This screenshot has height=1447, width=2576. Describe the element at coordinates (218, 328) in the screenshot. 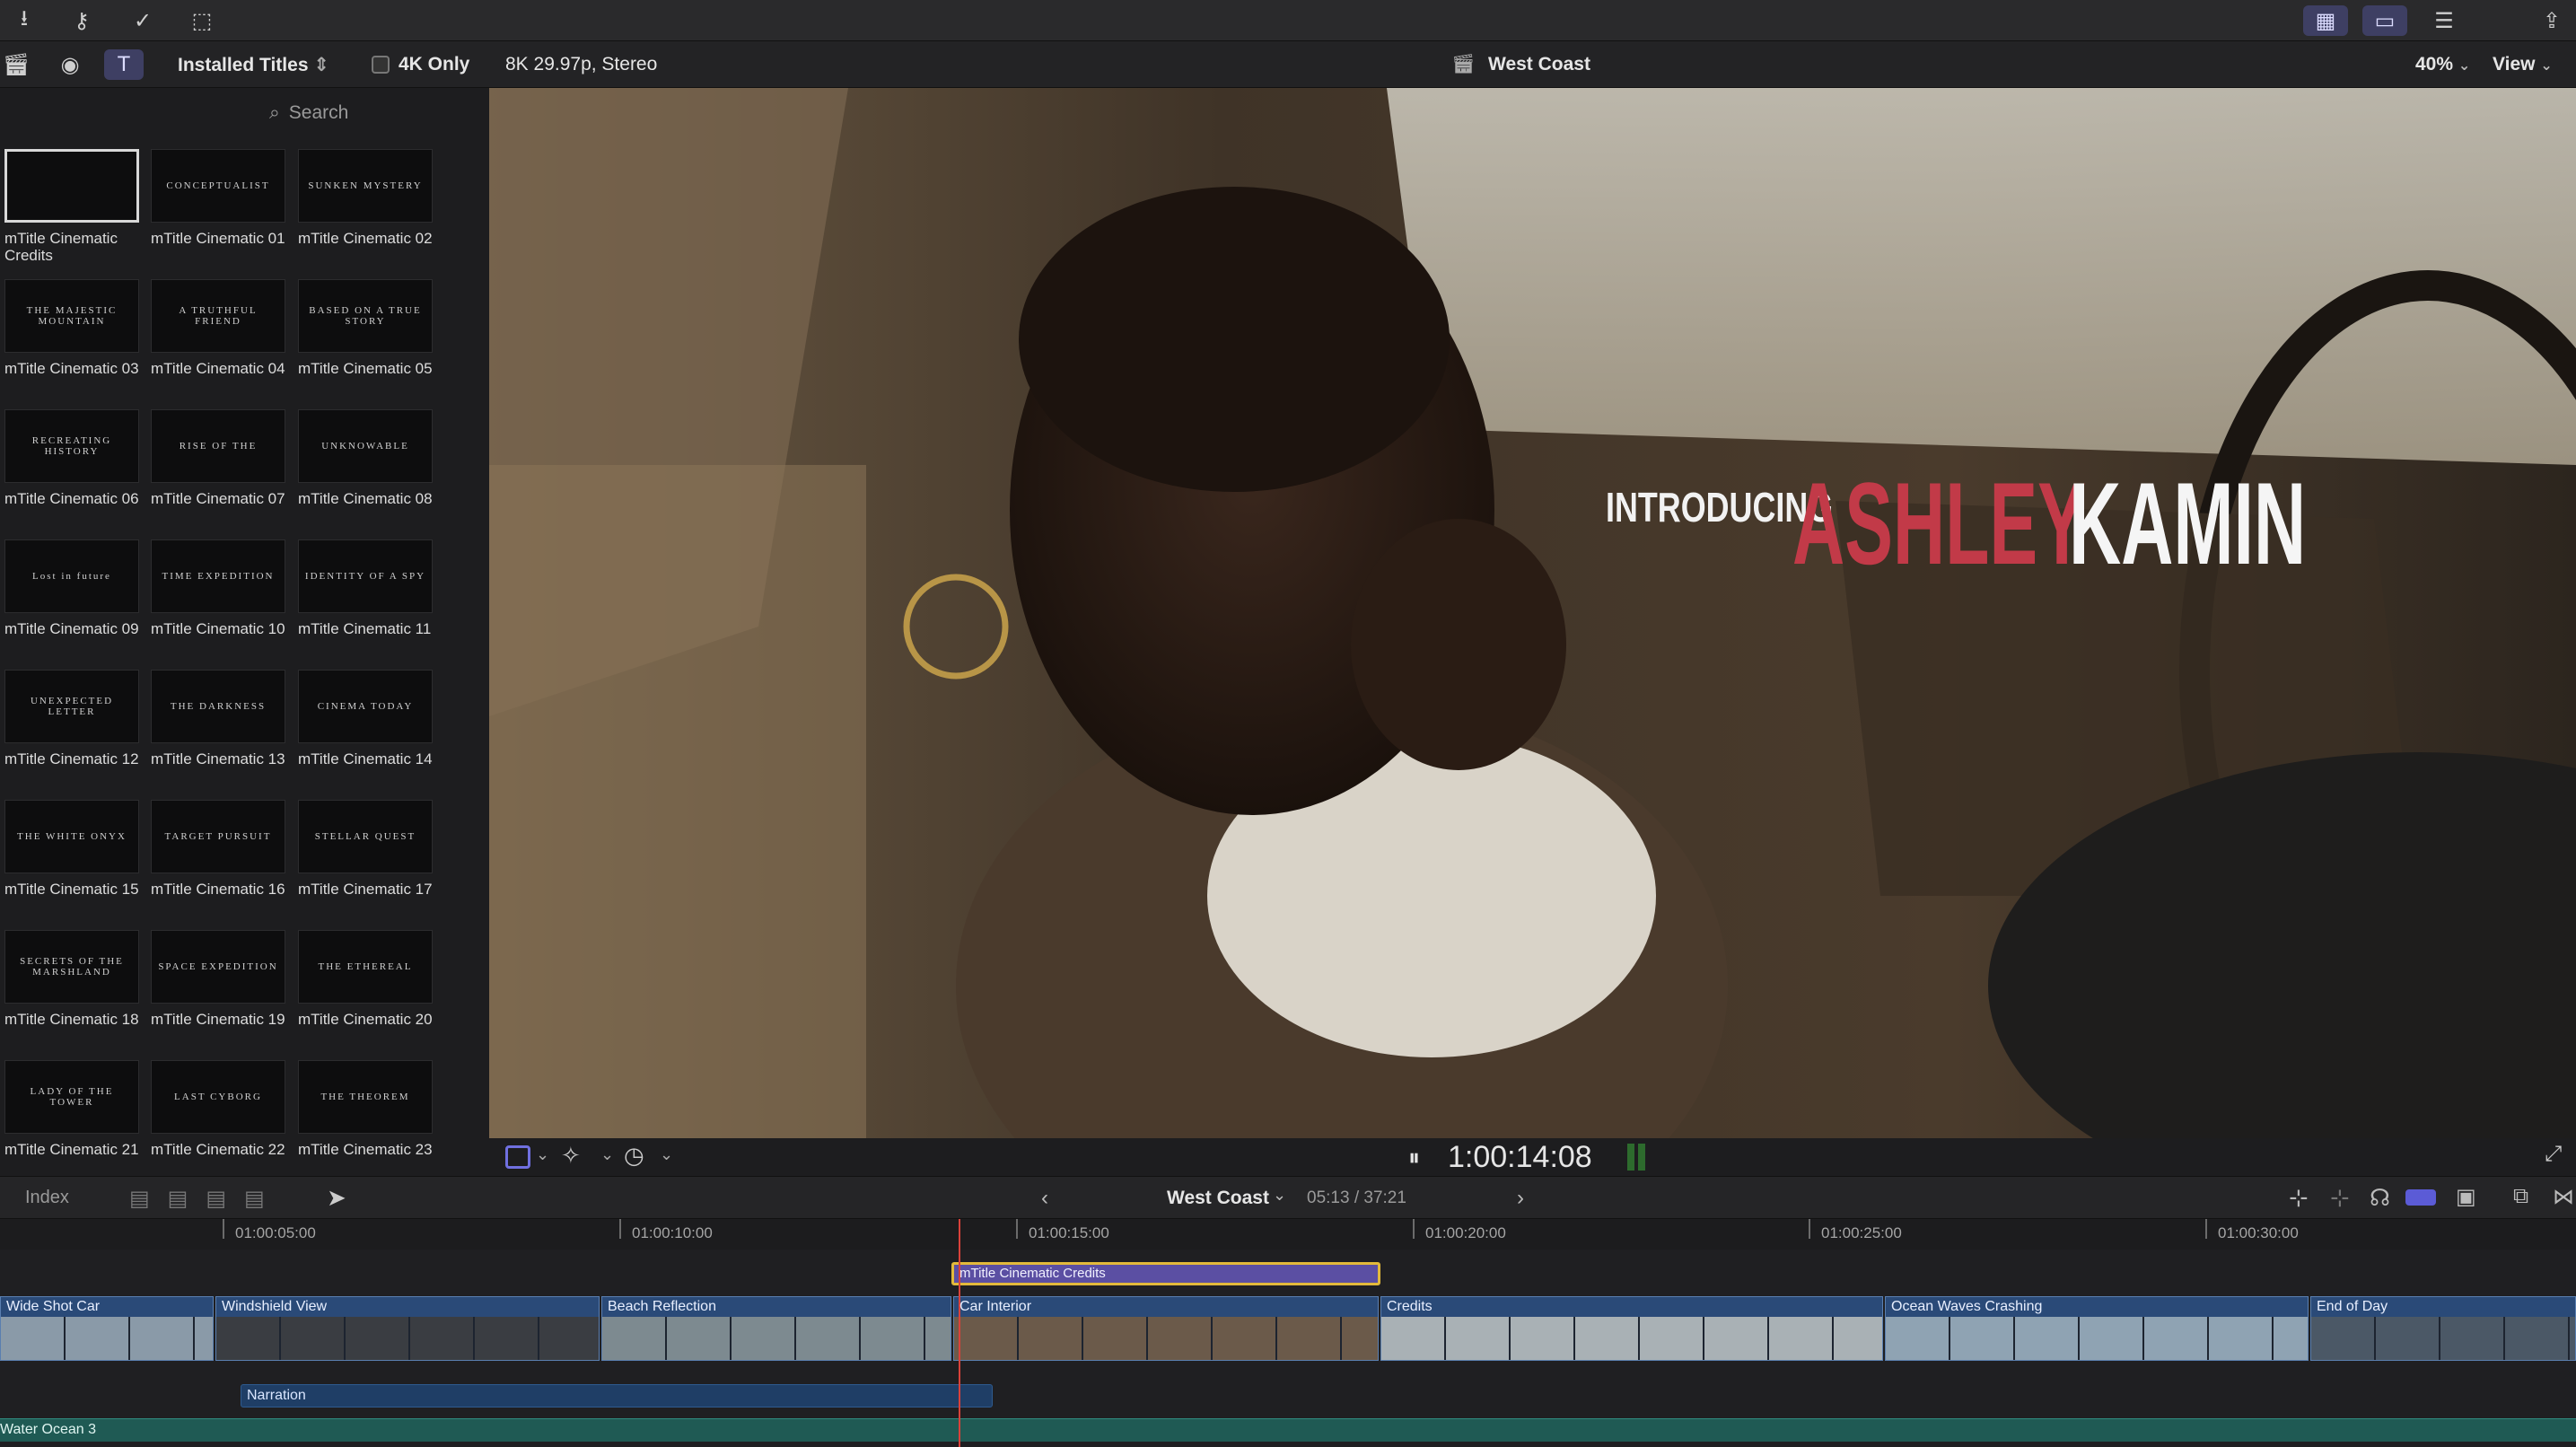

I see `title-tile: A TRUTHFUL FRIEND mTitle Cinematic 04` at that location.